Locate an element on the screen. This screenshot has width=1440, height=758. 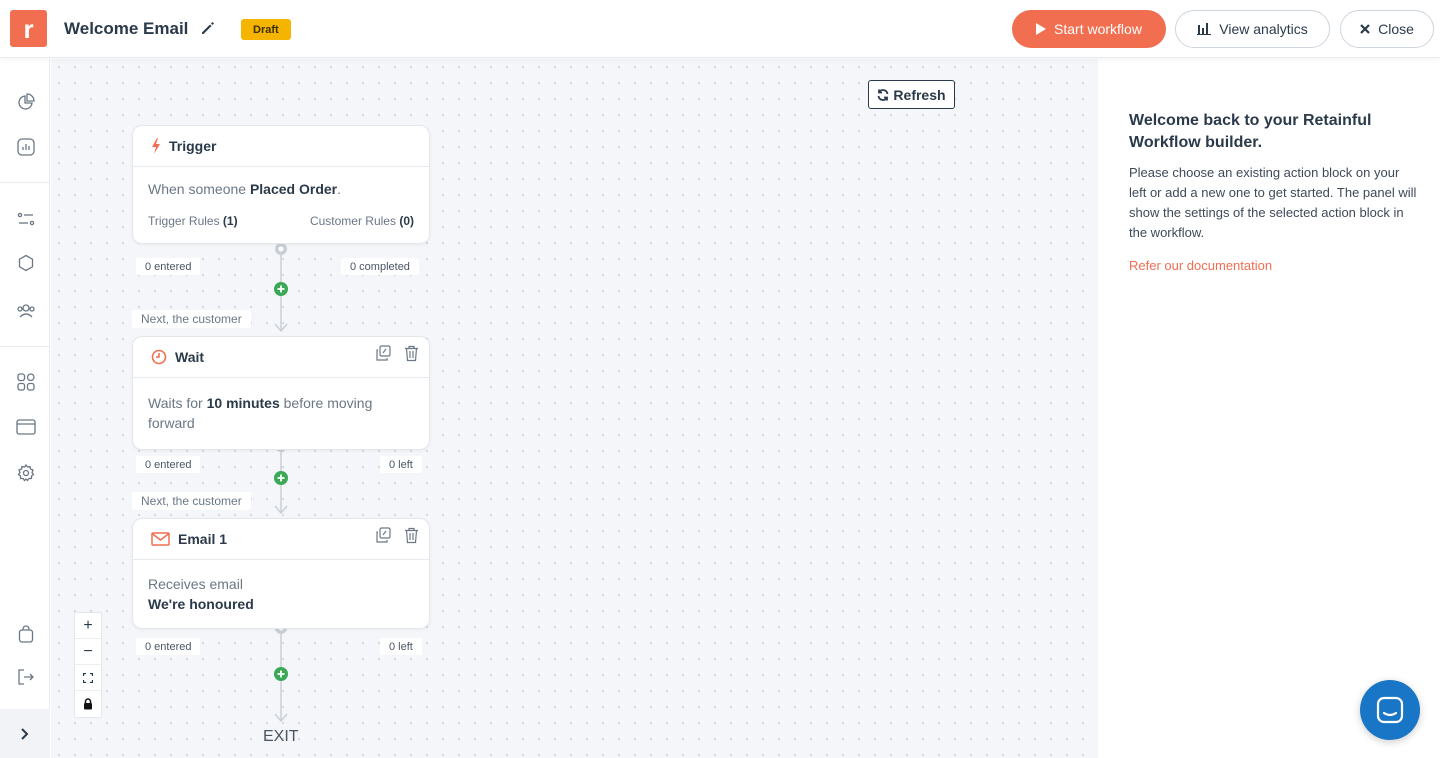
app-logo: r is located at coordinates (28, 28).